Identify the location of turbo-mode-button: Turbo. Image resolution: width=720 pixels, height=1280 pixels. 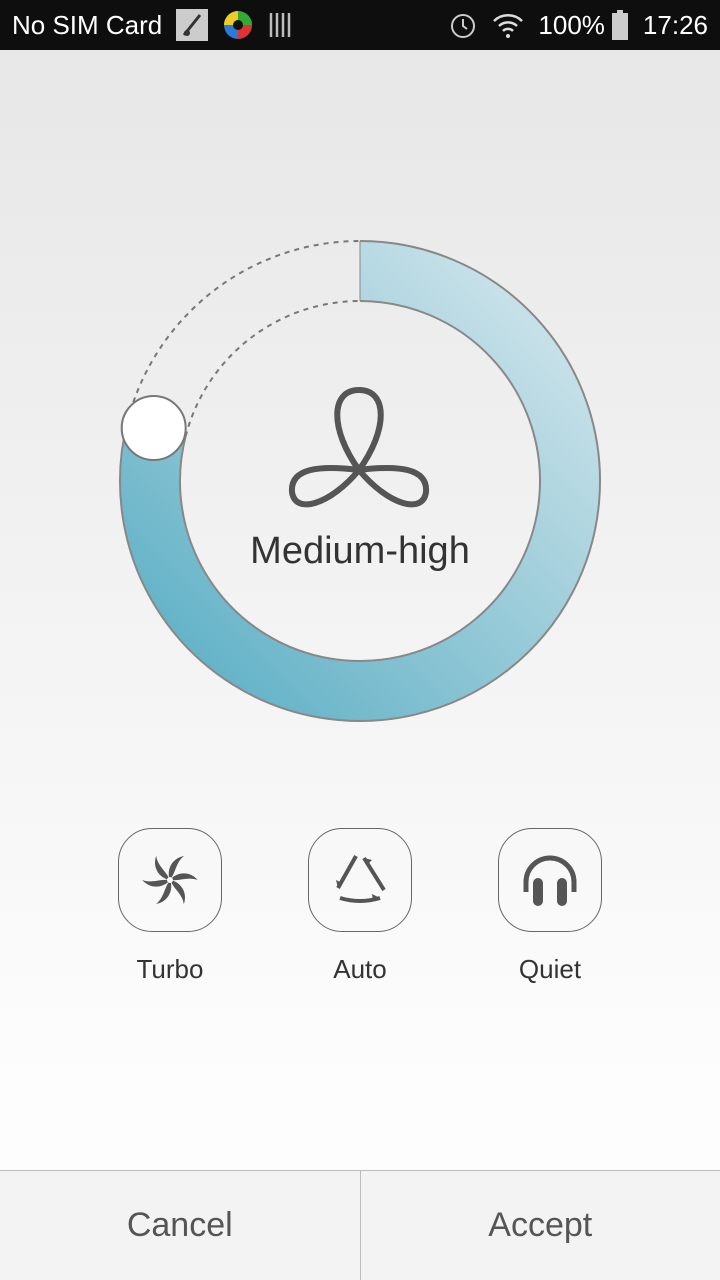
(170, 906).